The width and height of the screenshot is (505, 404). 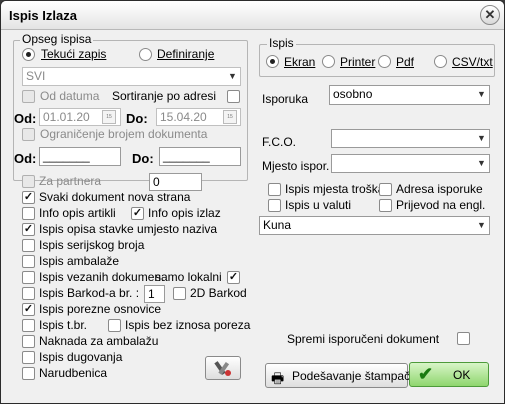 What do you see at coordinates (218, 293) in the screenshot?
I see `option-label-2d-barkod: 2D Barkod` at bounding box center [218, 293].